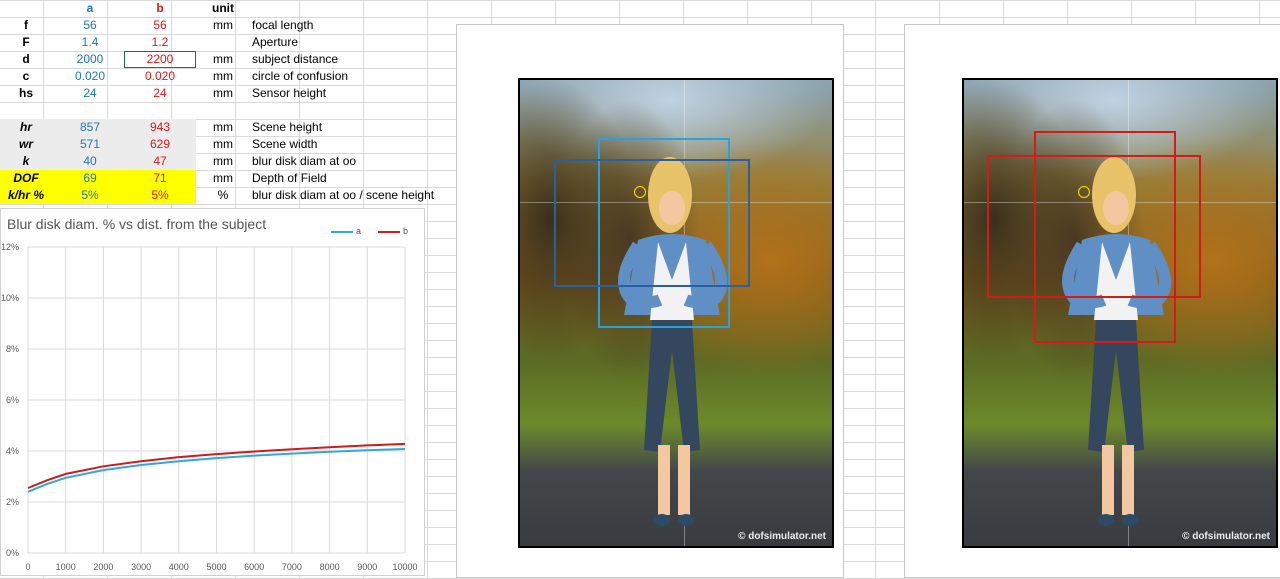  I want to click on result-key: k/hr %, so click(25, 195).